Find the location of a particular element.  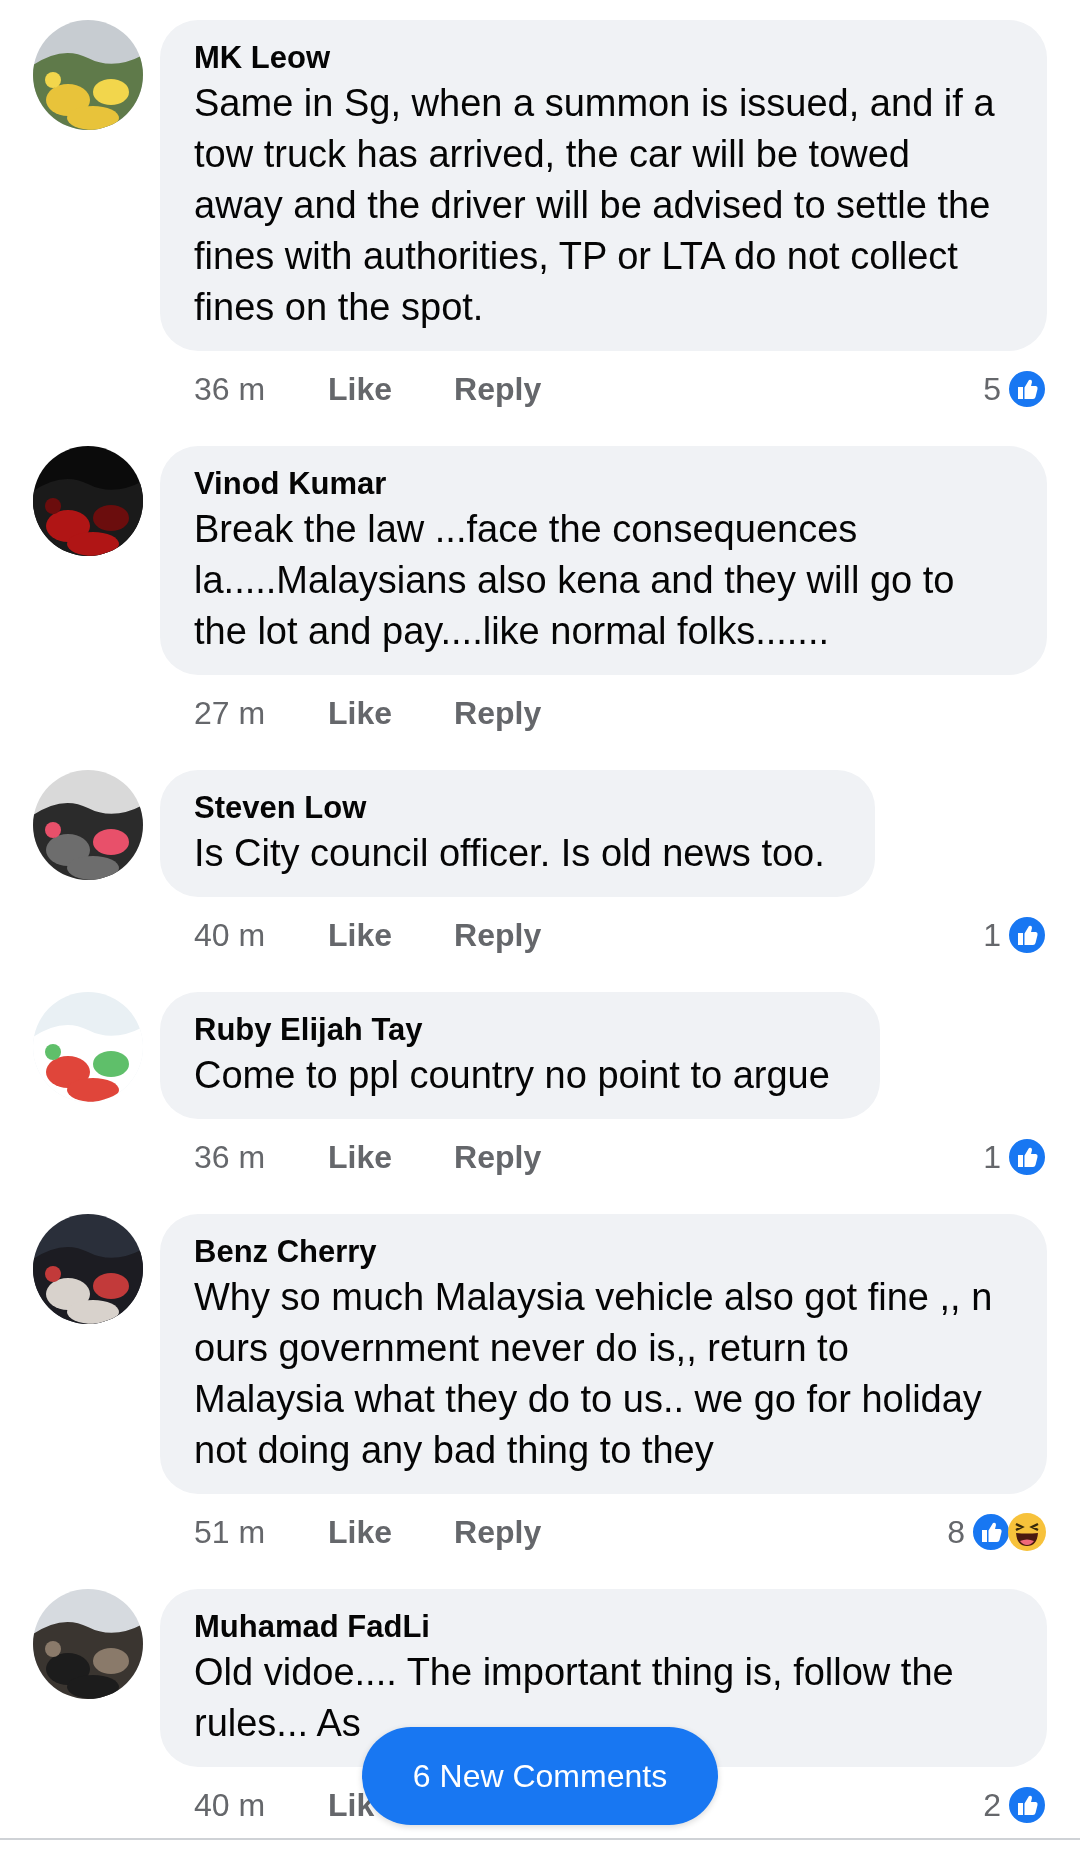

author-name: Vinod Kumar is located at coordinates (595, 484).